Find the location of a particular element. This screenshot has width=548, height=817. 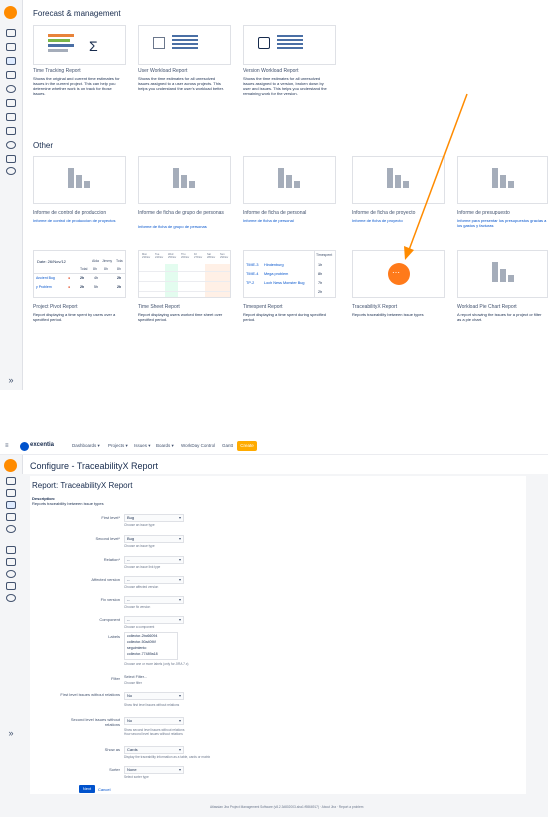

ts-key: TP-2 is located at coordinates (250, 283).